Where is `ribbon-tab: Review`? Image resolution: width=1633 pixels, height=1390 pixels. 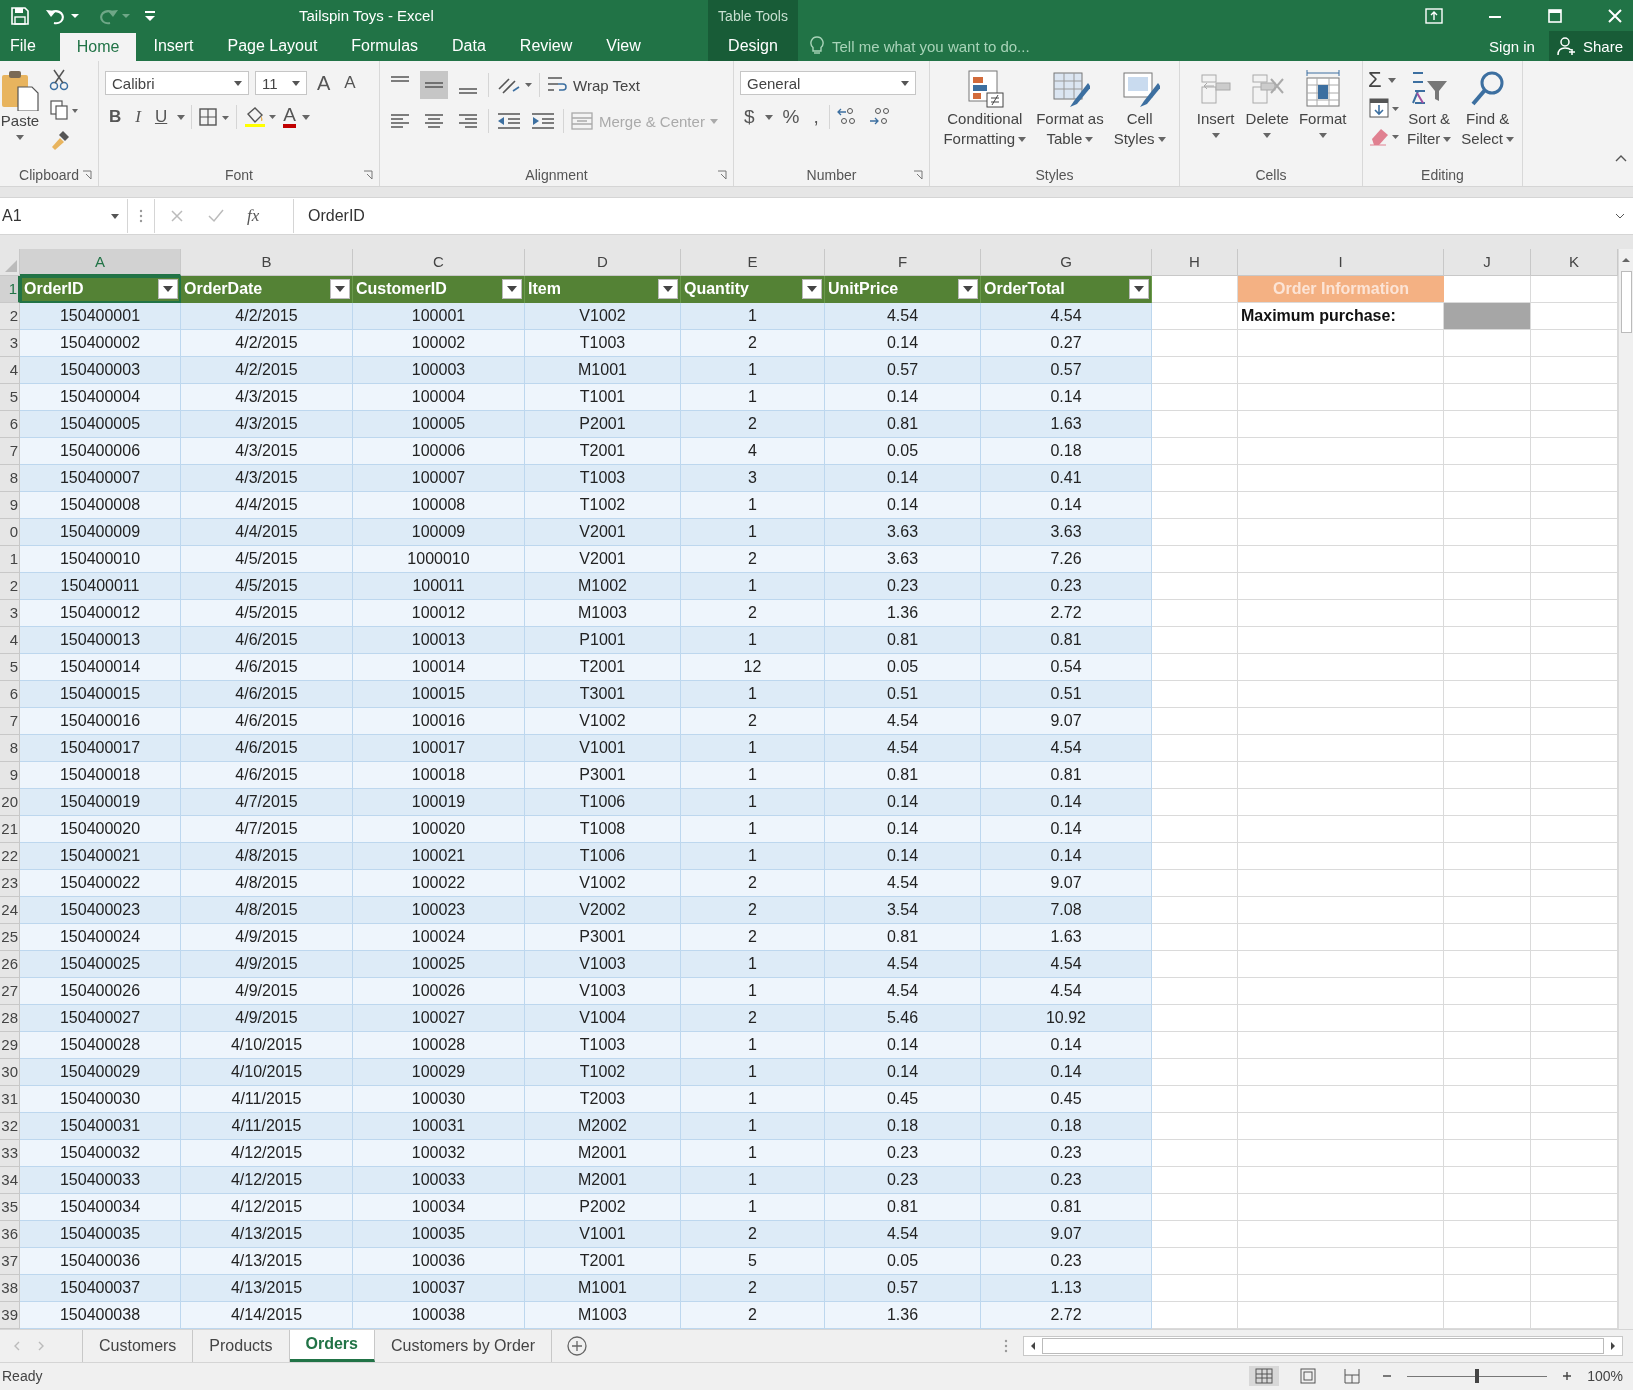 ribbon-tab: Review is located at coordinates (546, 46).